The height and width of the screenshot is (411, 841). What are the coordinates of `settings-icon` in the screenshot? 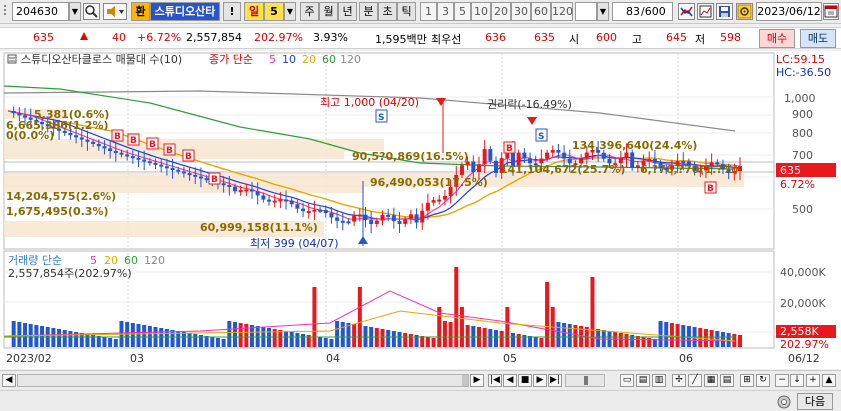 It's located at (784, 402).